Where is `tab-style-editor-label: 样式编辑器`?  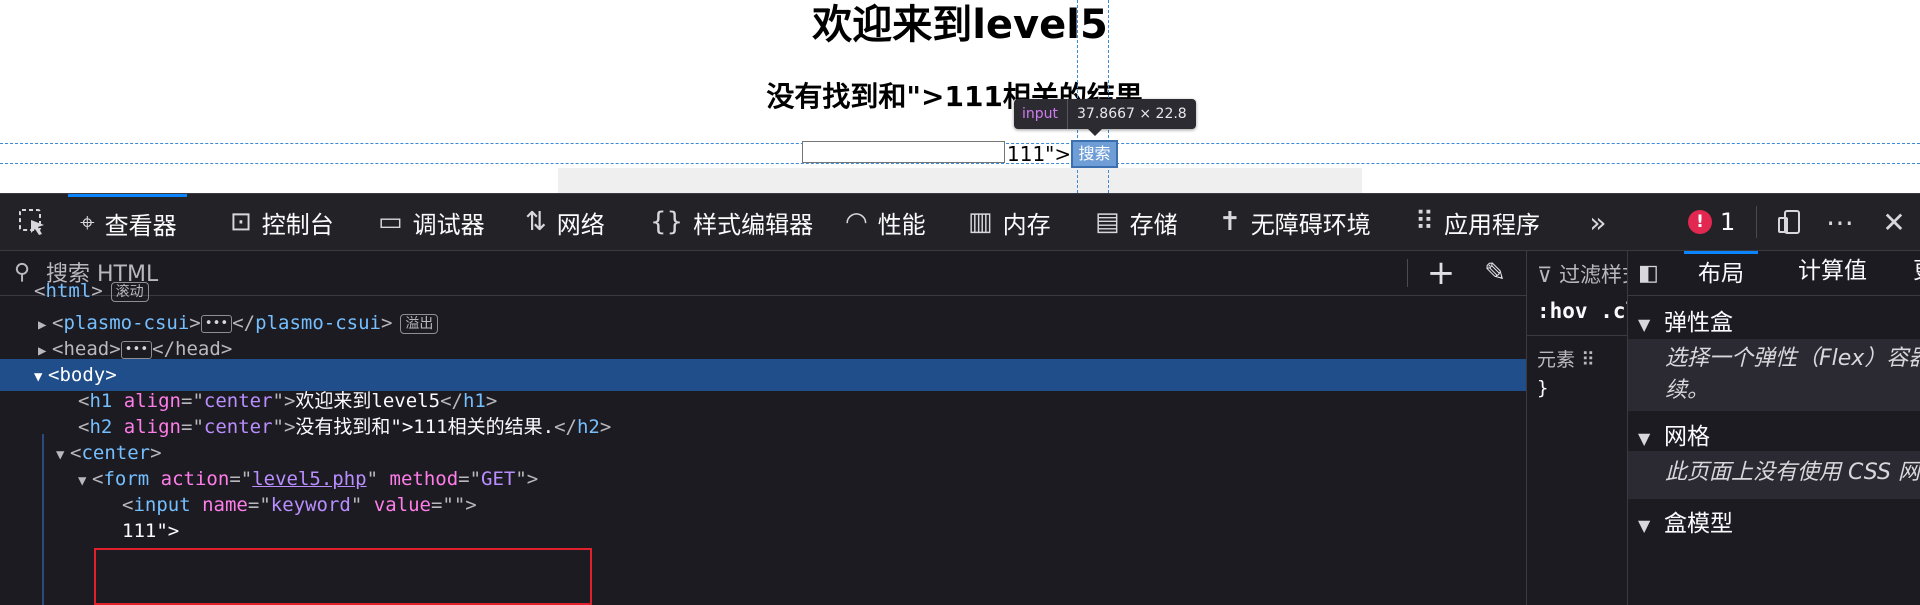 tab-style-editor-label: 样式编辑器 is located at coordinates (753, 224).